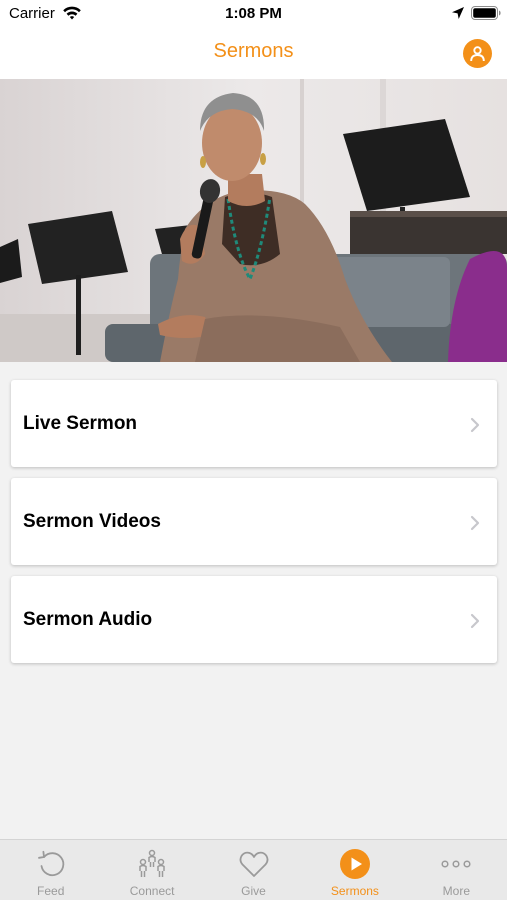 The height and width of the screenshot is (900, 507). What do you see at coordinates (456, 891) in the screenshot?
I see `tab-label: More` at bounding box center [456, 891].